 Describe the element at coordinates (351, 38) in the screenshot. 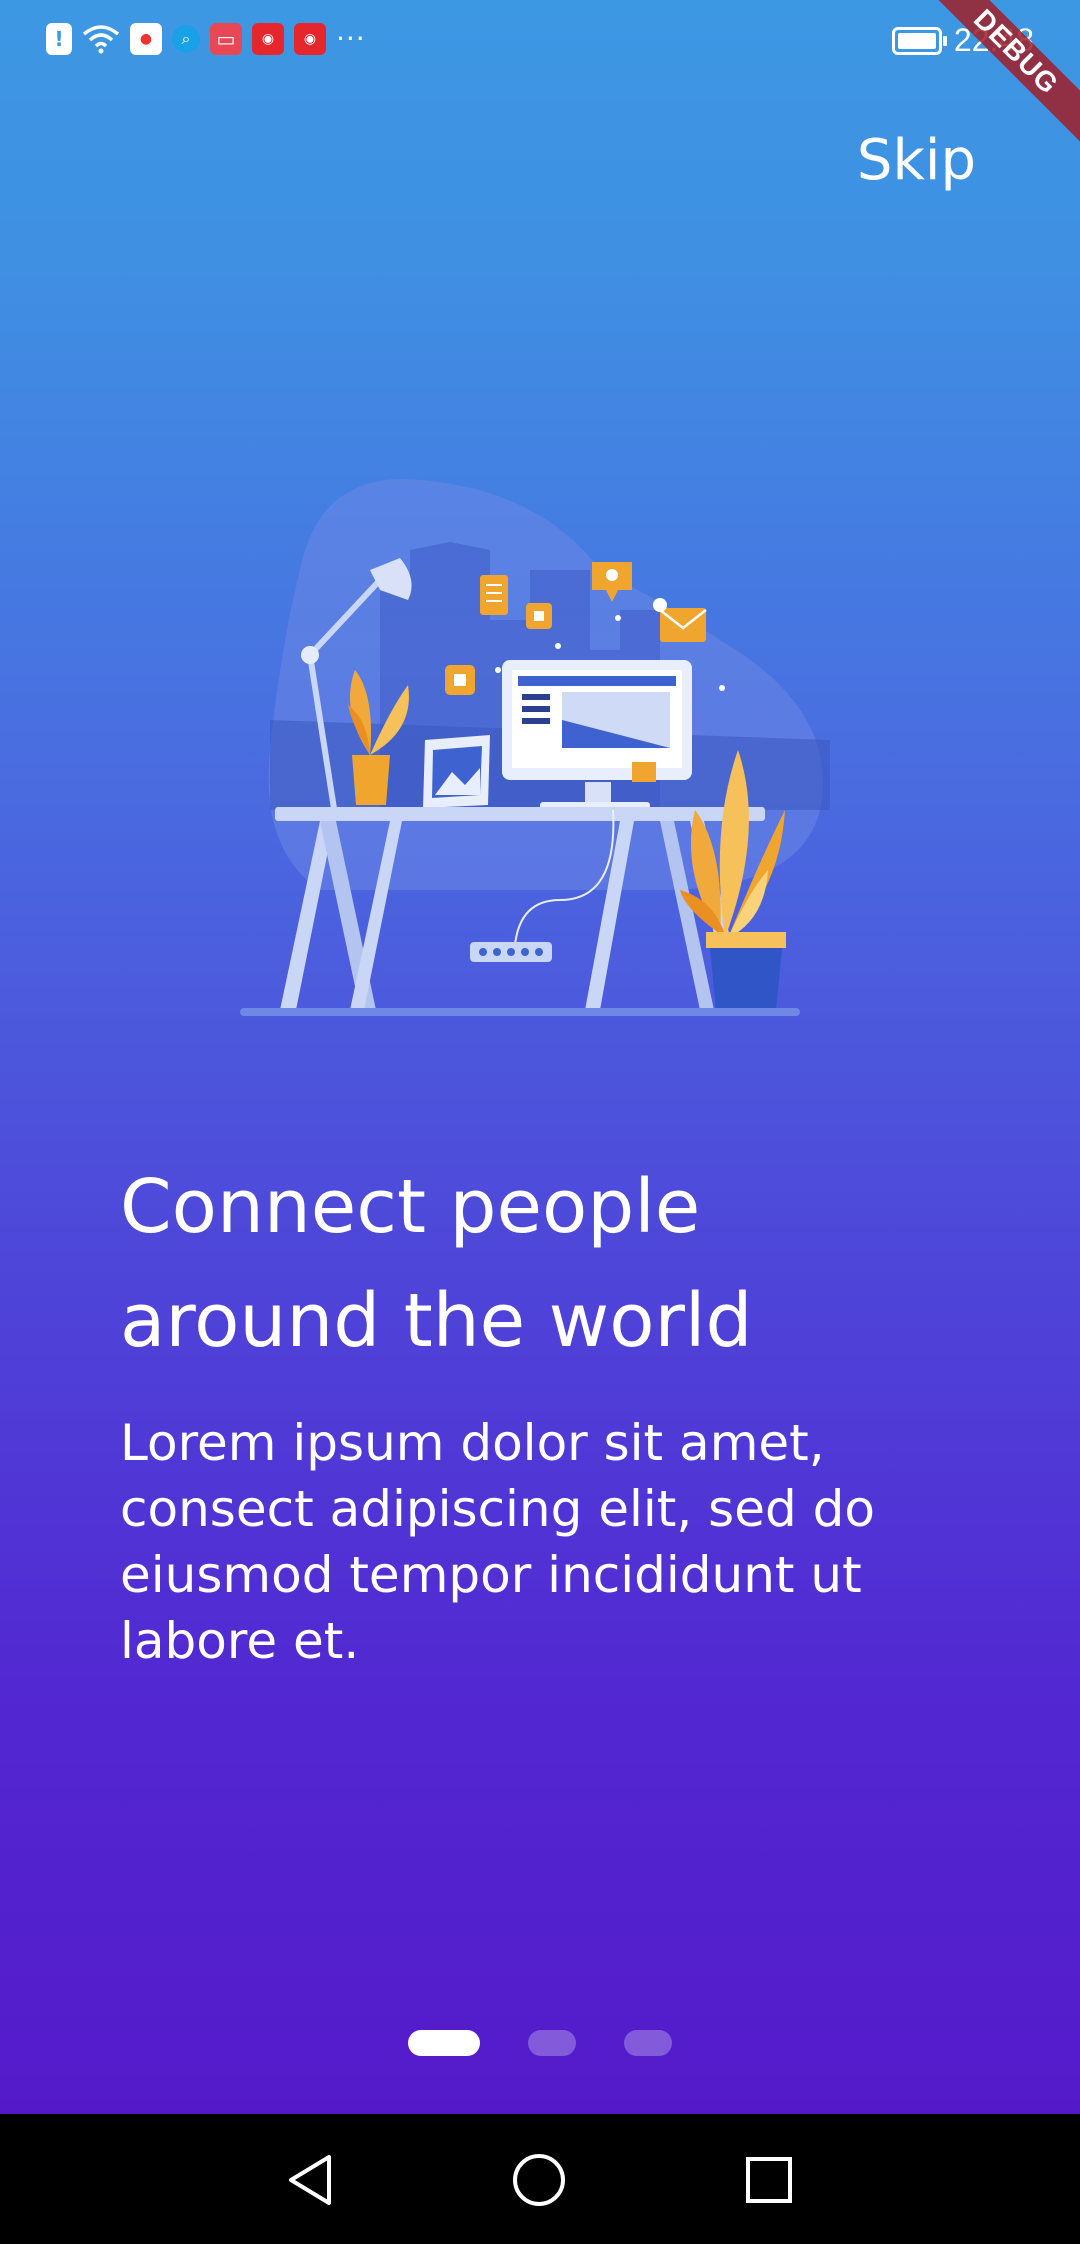

I see `more-notifications-icon: ···` at that location.